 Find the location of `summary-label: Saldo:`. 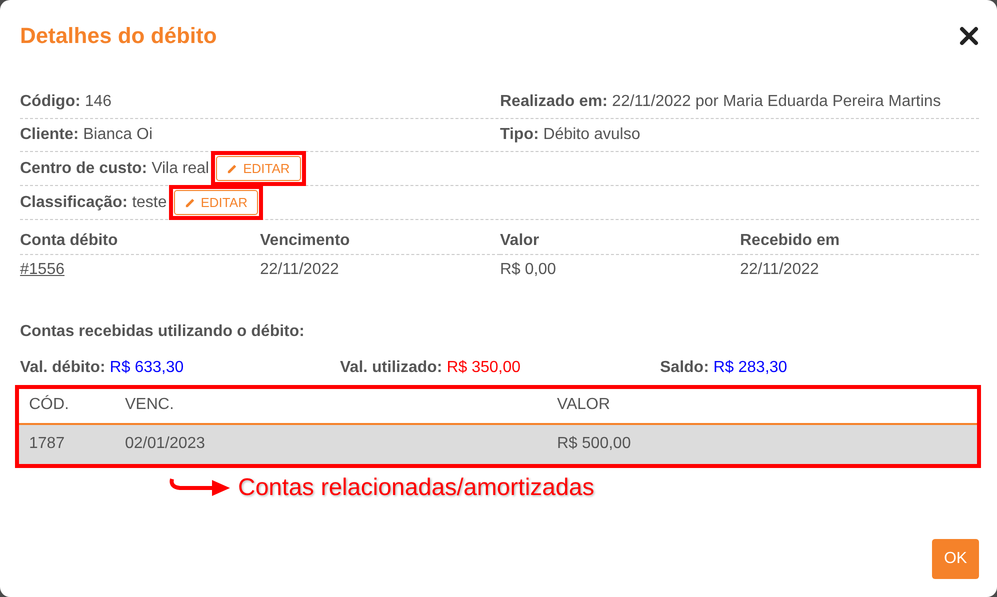

summary-label: Saldo: is located at coordinates (684, 367).